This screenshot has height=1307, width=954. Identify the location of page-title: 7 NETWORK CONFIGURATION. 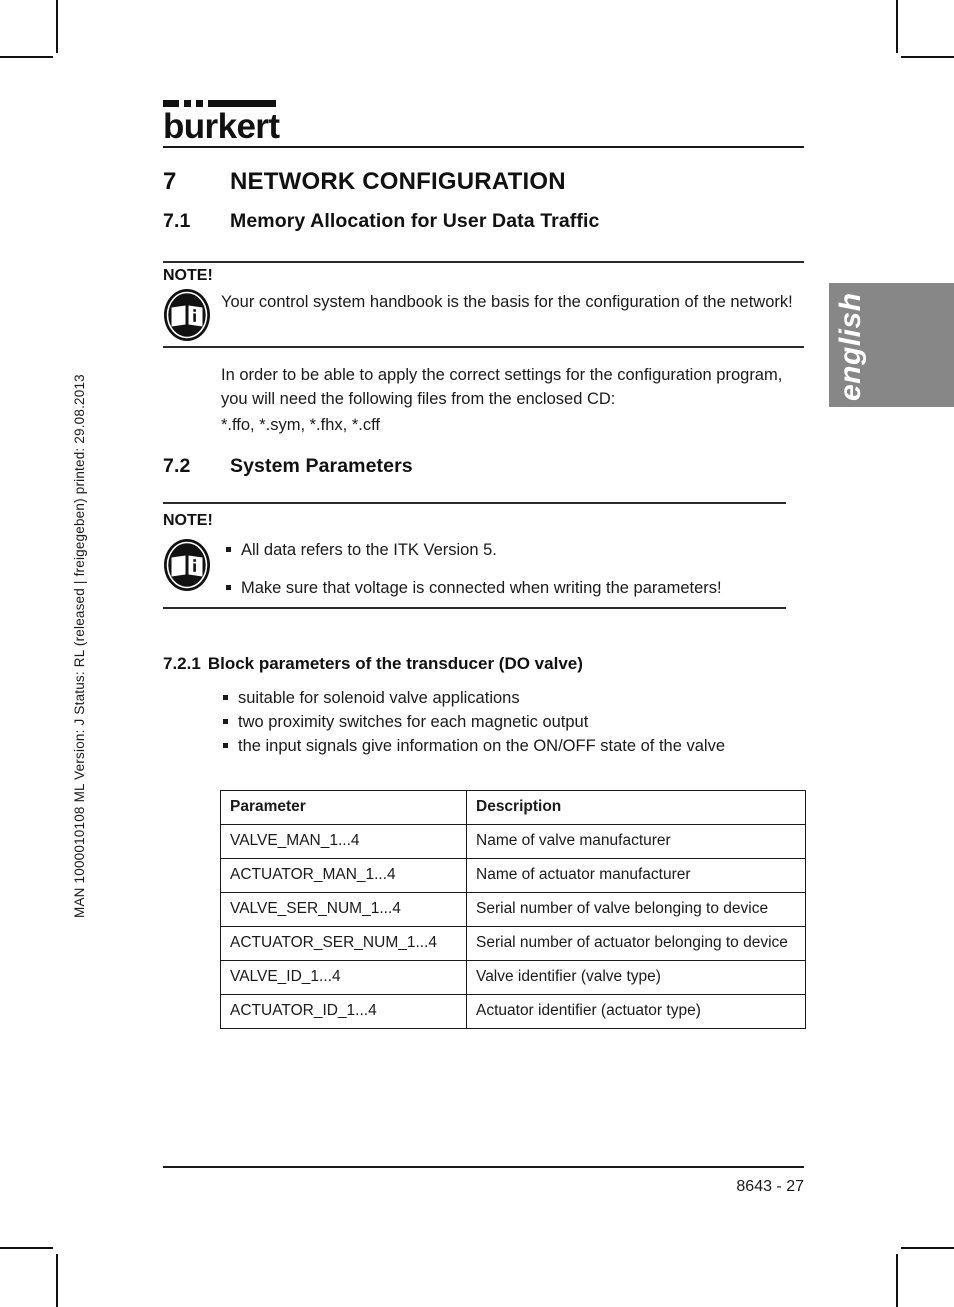
(364, 182).